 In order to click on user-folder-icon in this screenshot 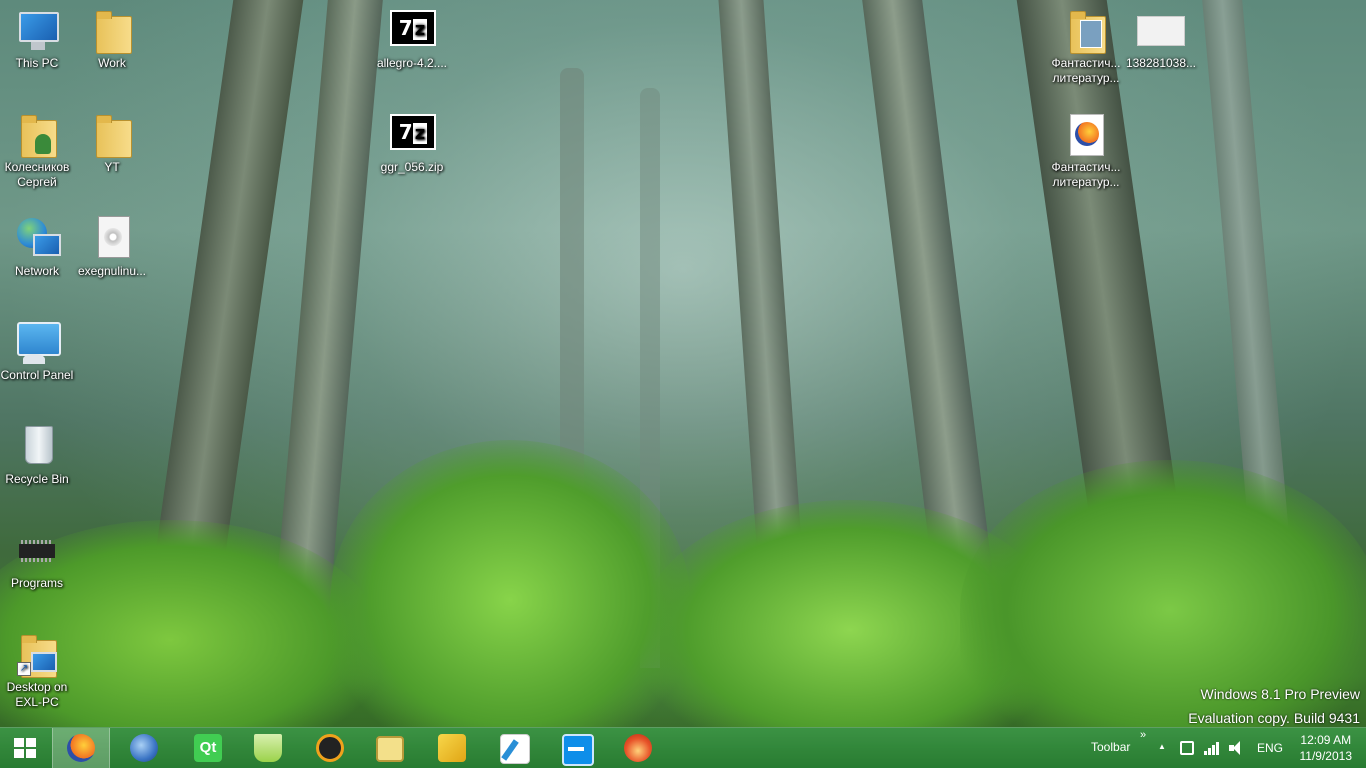, I will do `click(37, 134)`.